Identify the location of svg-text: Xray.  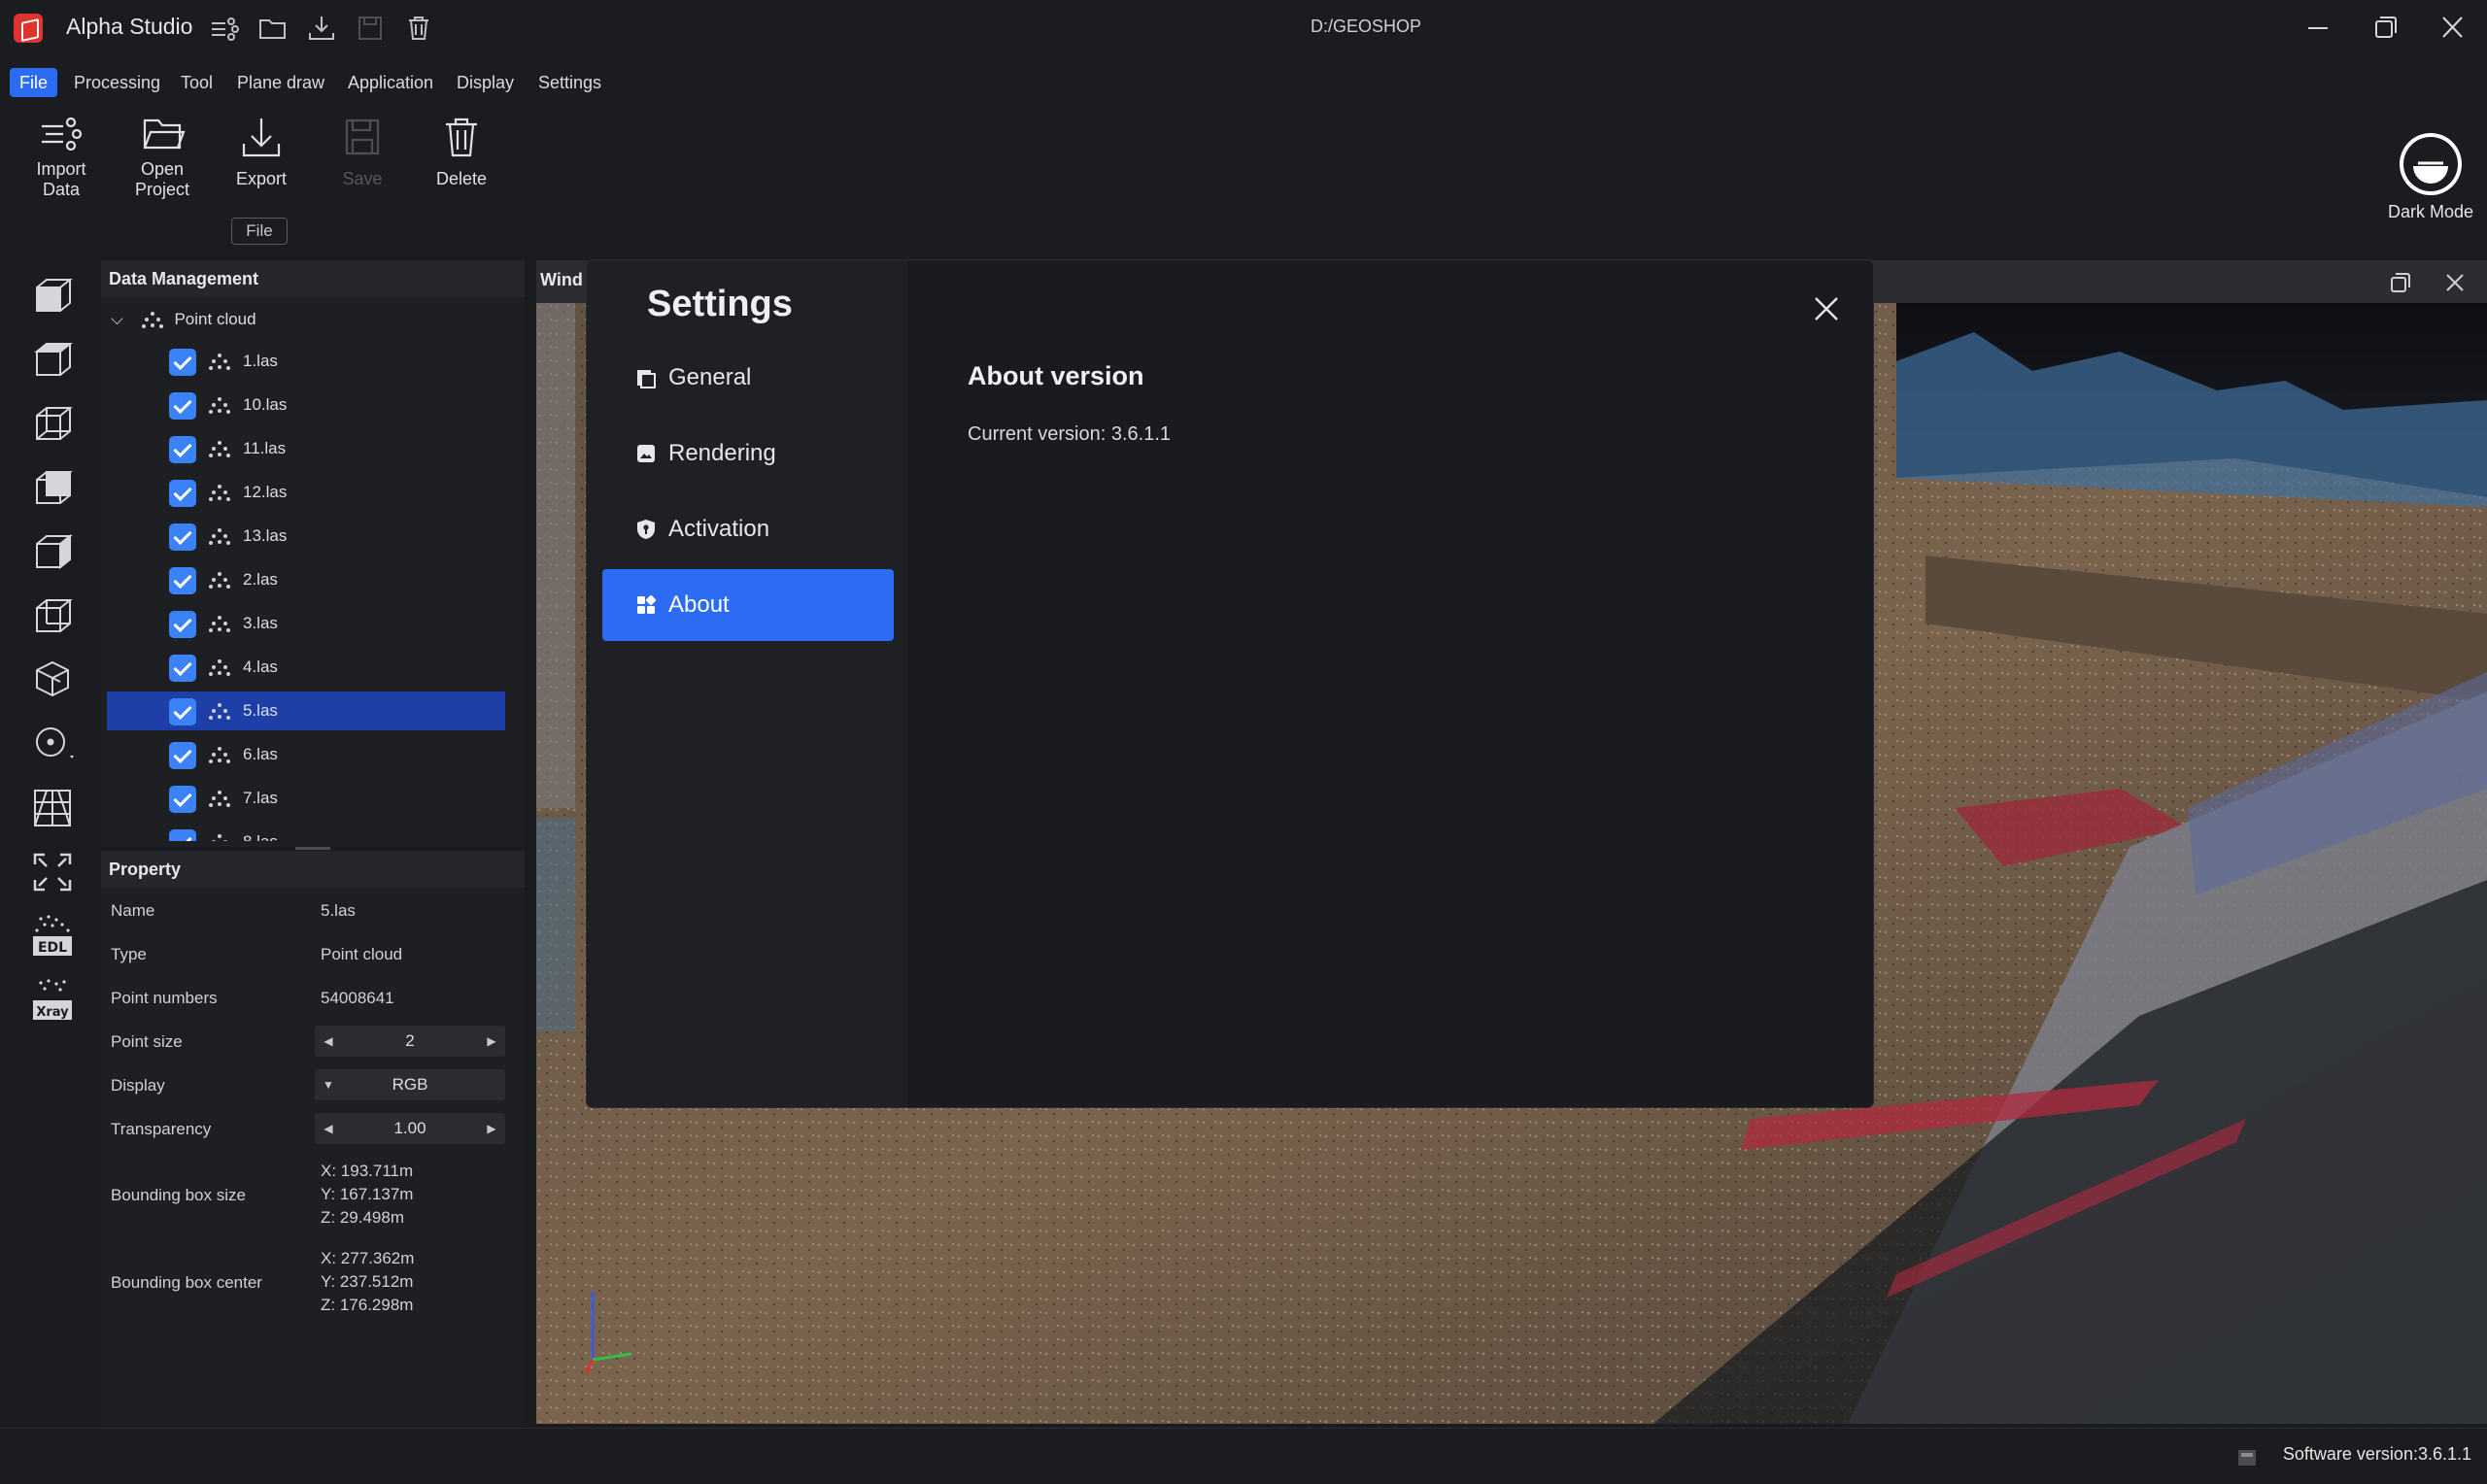
(52, 1012).